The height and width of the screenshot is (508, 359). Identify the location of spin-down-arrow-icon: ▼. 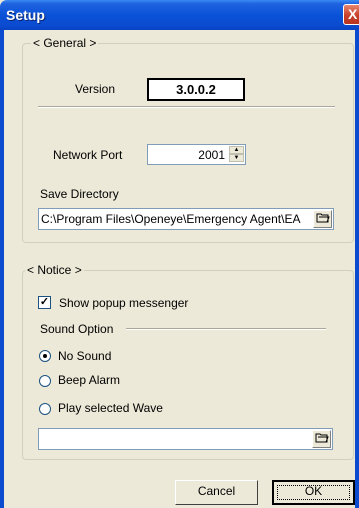
(236, 158).